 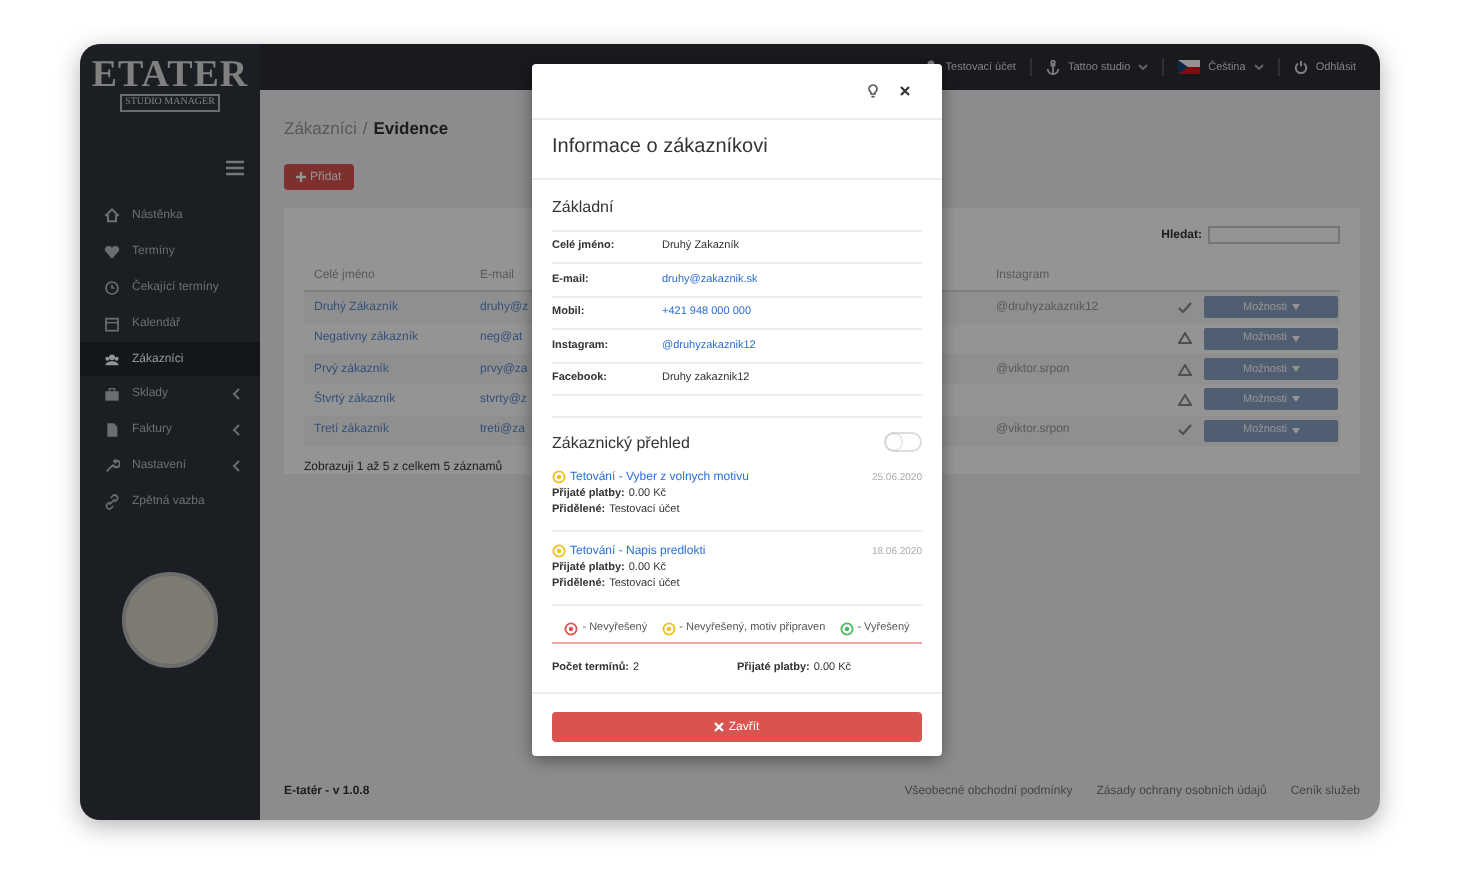 I want to click on section-heading: Základní, so click(x=737, y=207).